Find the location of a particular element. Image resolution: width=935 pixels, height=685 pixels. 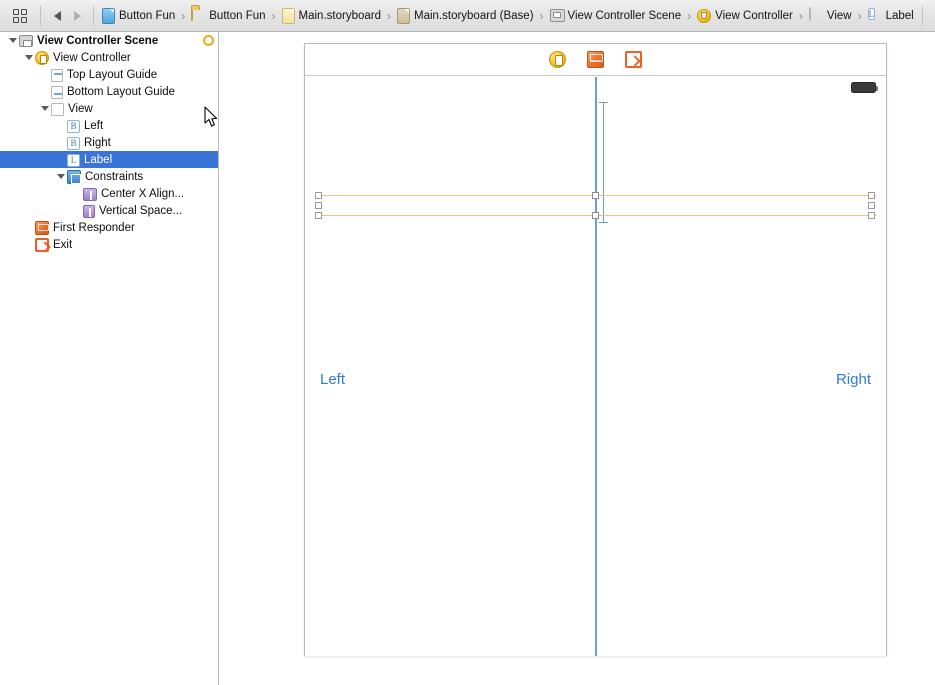

selection-handle-top-right is located at coordinates (871, 195).